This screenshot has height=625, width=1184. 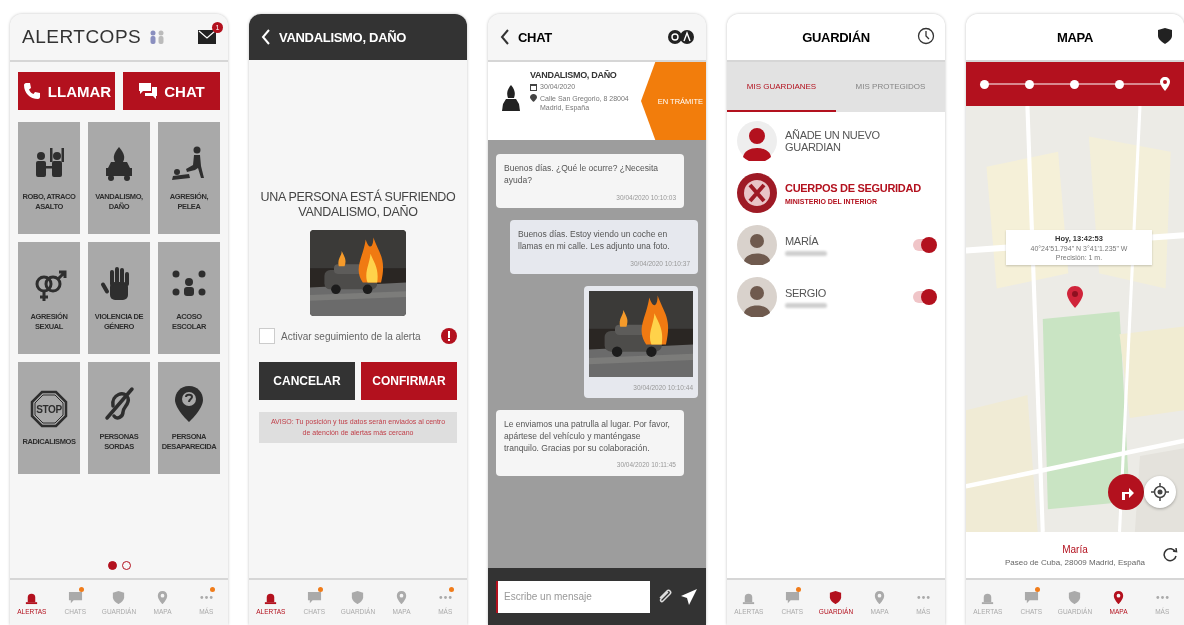 I want to click on case-title: VANDALISMO, DAÑO, so click(x=574, y=75).